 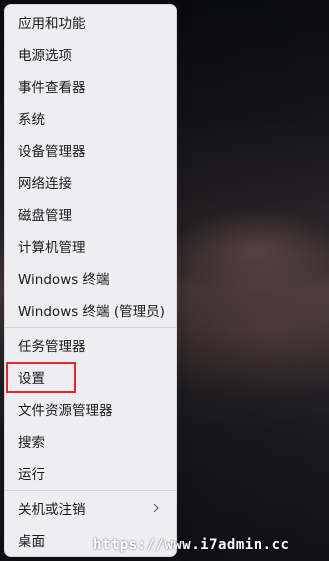 What do you see at coordinates (90, 54) in the screenshot?
I see `menu-item-power-options: 电源选项` at bounding box center [90, 54].